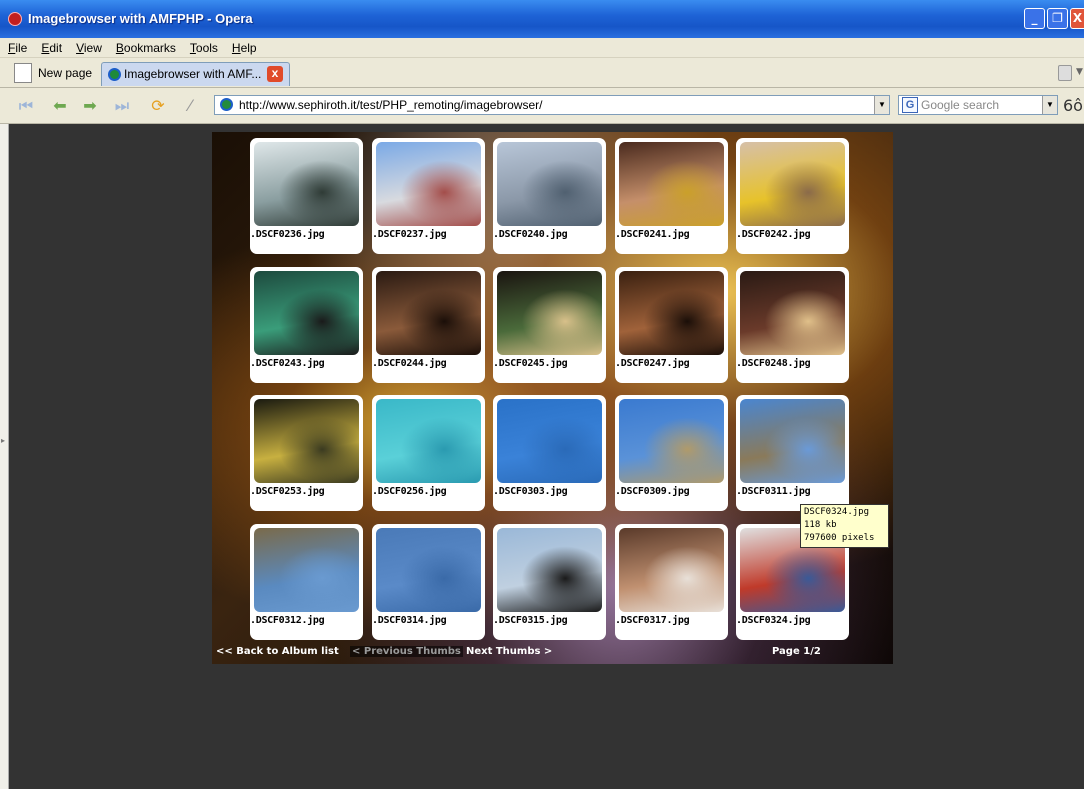  What do you see at coordinates (1049, 105) in the screenshot?
I see `search-dropdown-icon: ▼` at bounding box center [1049, 105].